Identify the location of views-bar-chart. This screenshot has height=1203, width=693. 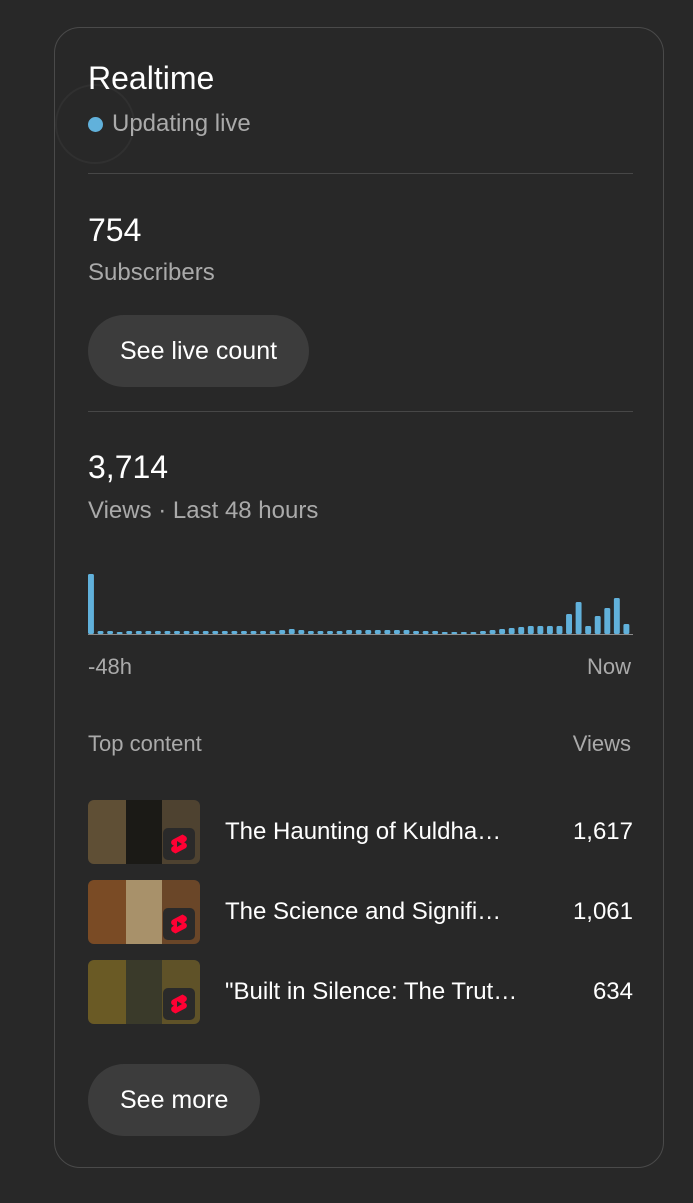
(360, 604).